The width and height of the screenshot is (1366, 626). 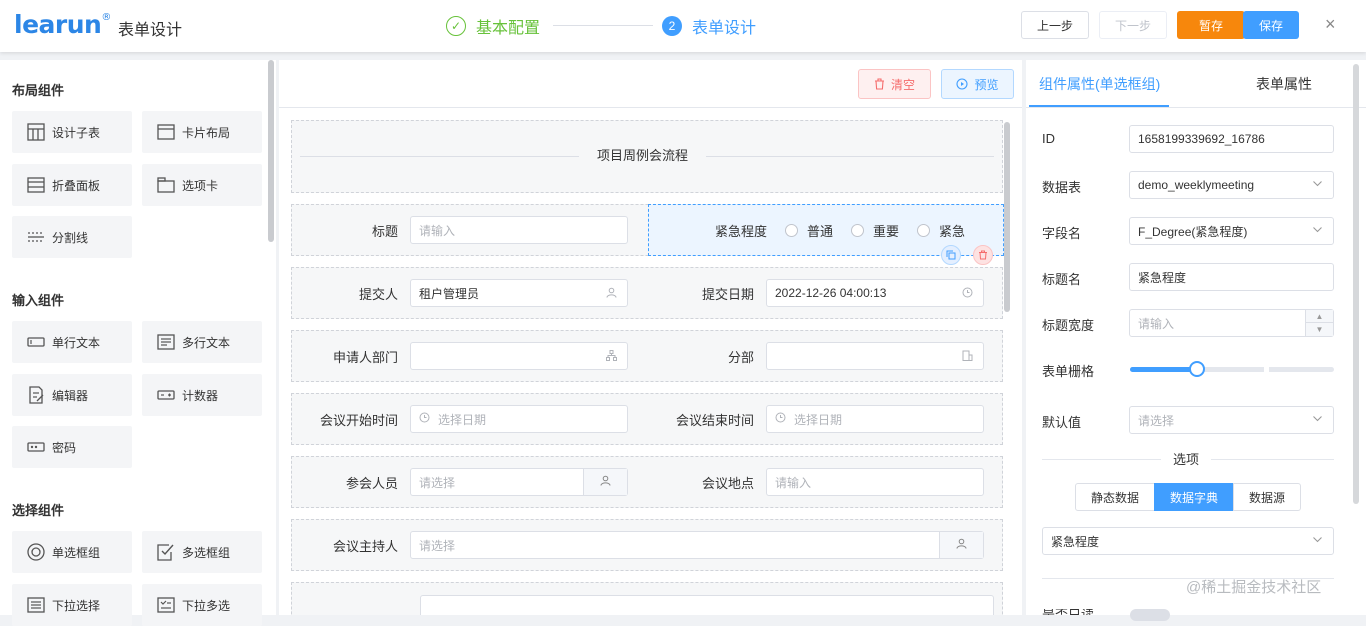 What do you see at coordinates (952, 231) in the screenshot?
I see `radio-label: 紧急` at bounding box center [952, 231].